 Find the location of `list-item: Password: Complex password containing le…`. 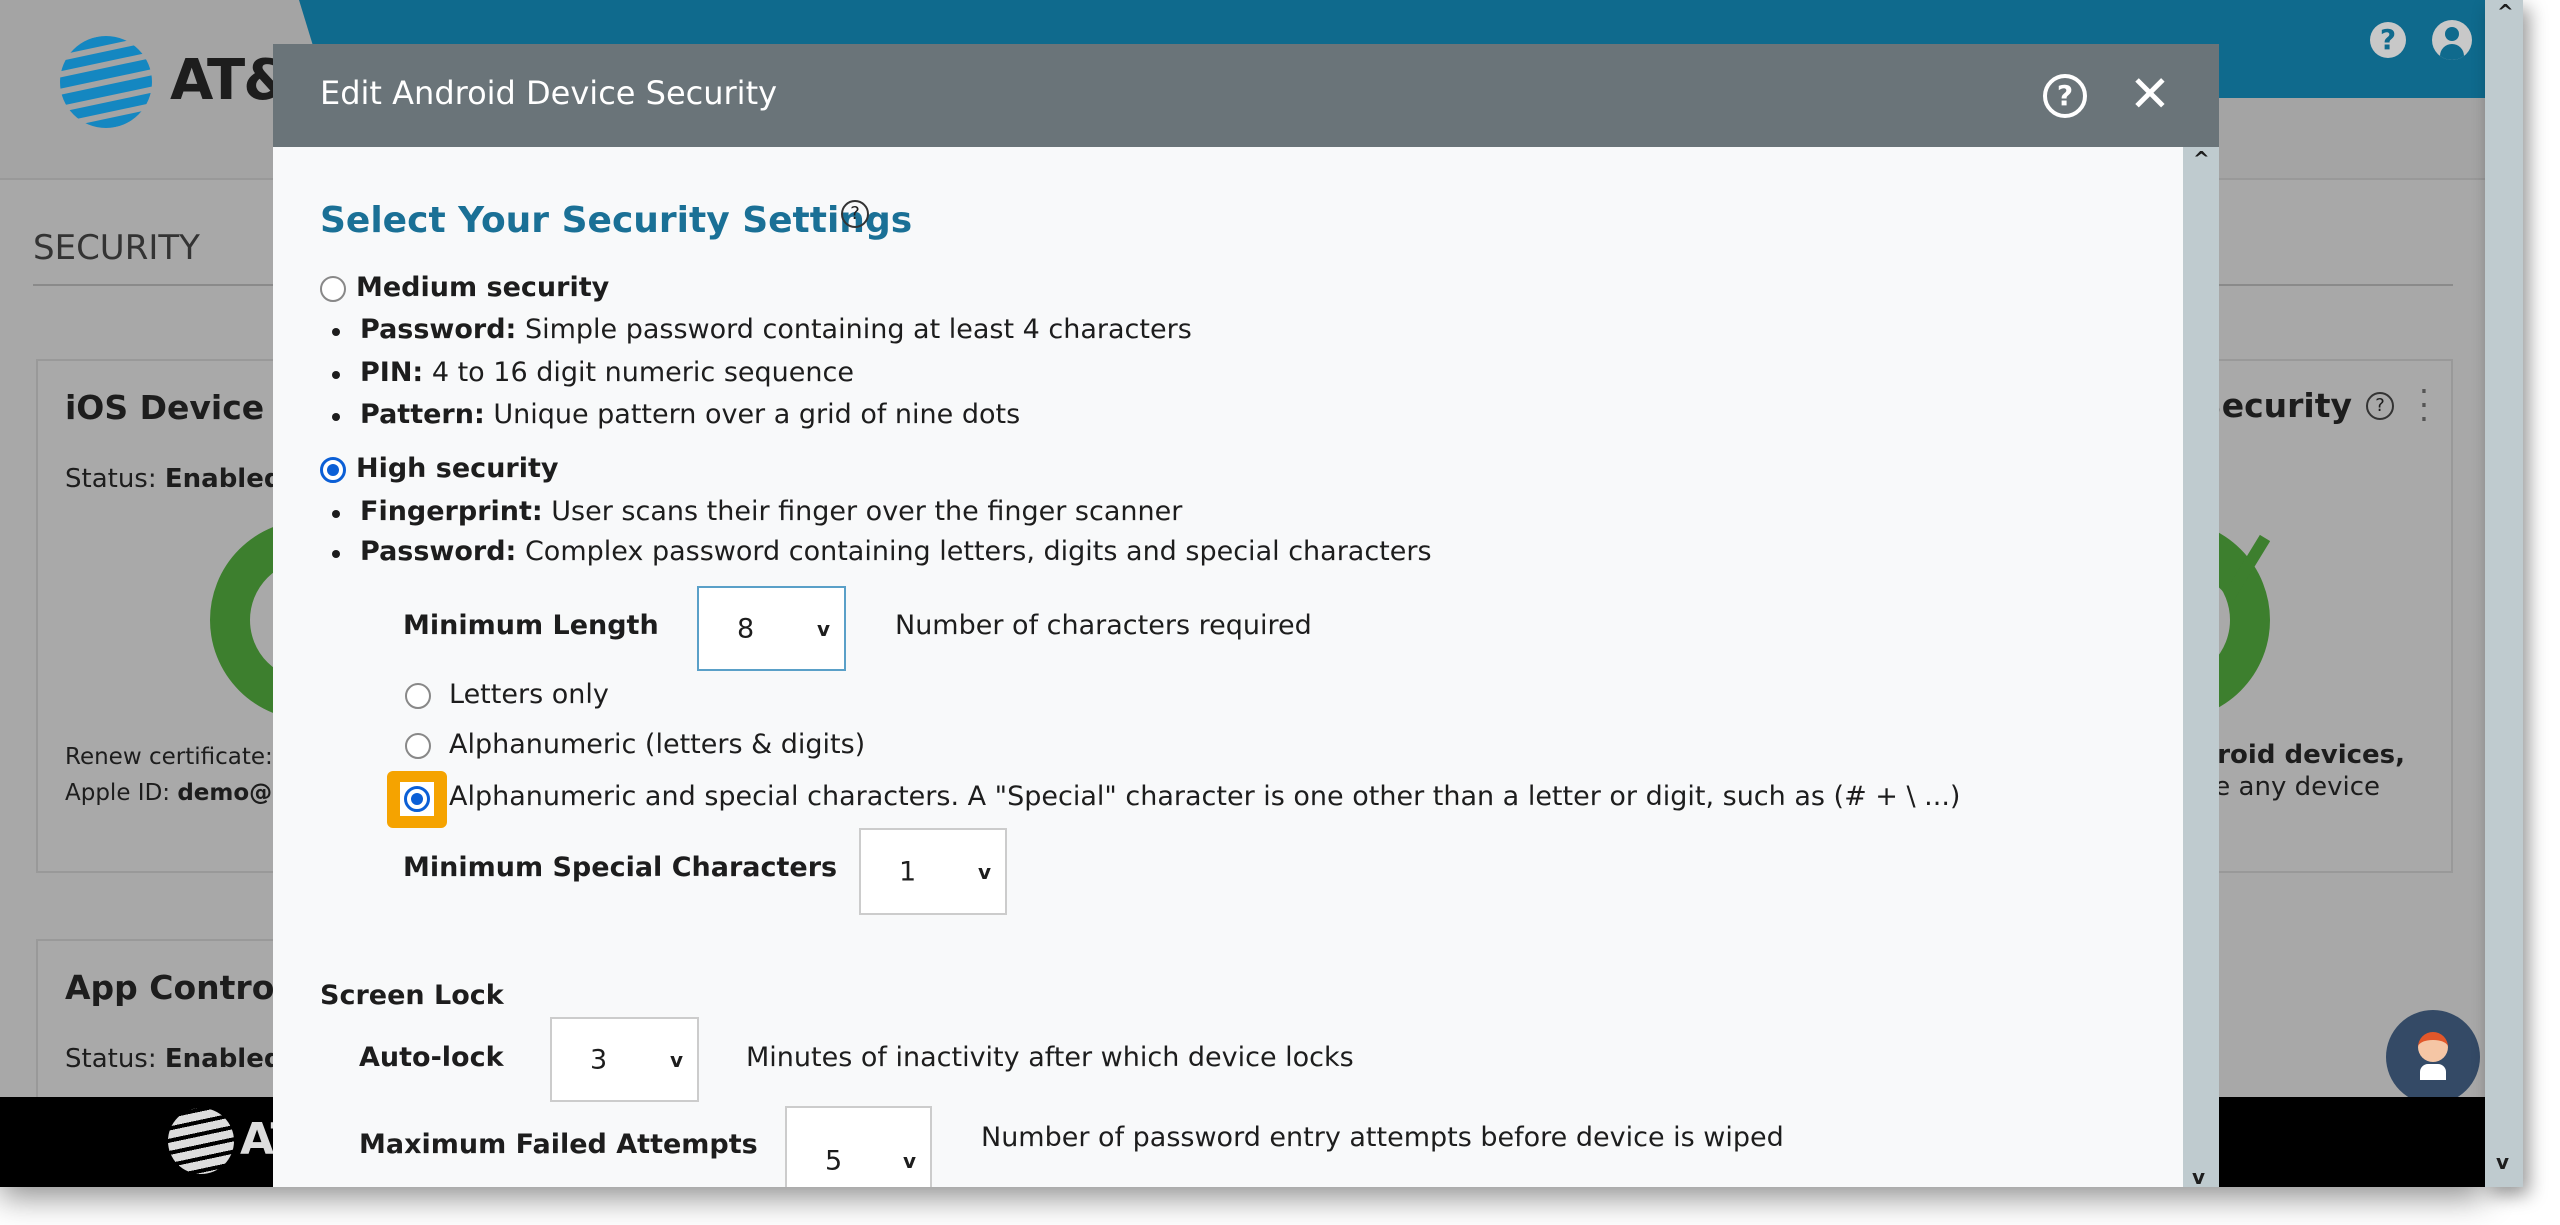

list-item: Password: Complex password containing le… is located at coordinates (896, 551).